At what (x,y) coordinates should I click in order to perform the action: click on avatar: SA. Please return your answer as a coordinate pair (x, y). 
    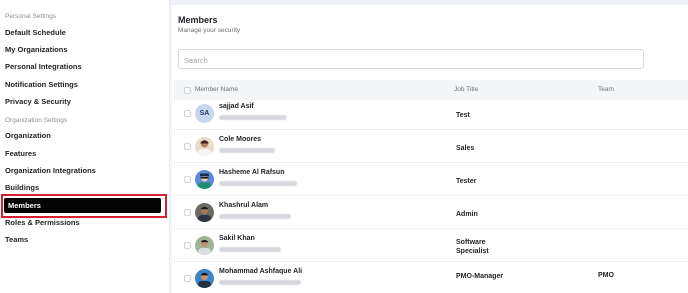
    Looking at the image, I should click on (204, 113).